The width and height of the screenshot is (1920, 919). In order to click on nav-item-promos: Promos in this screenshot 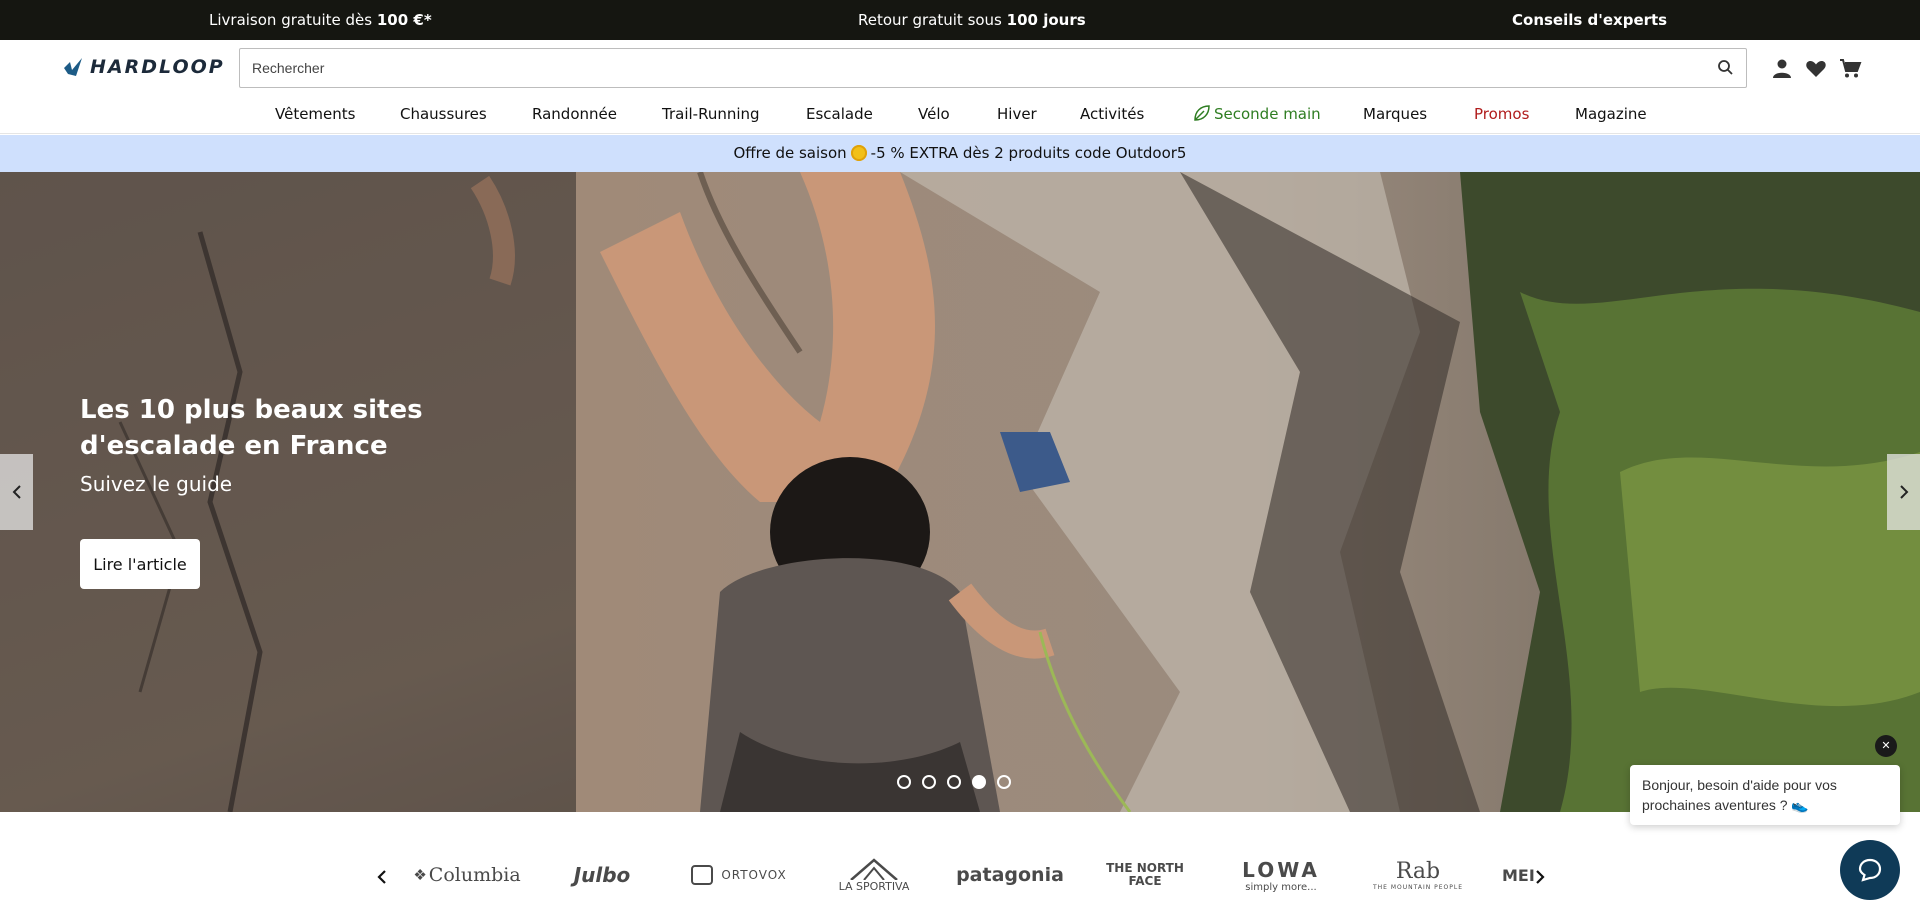, I will do `click(1501, 114)`.